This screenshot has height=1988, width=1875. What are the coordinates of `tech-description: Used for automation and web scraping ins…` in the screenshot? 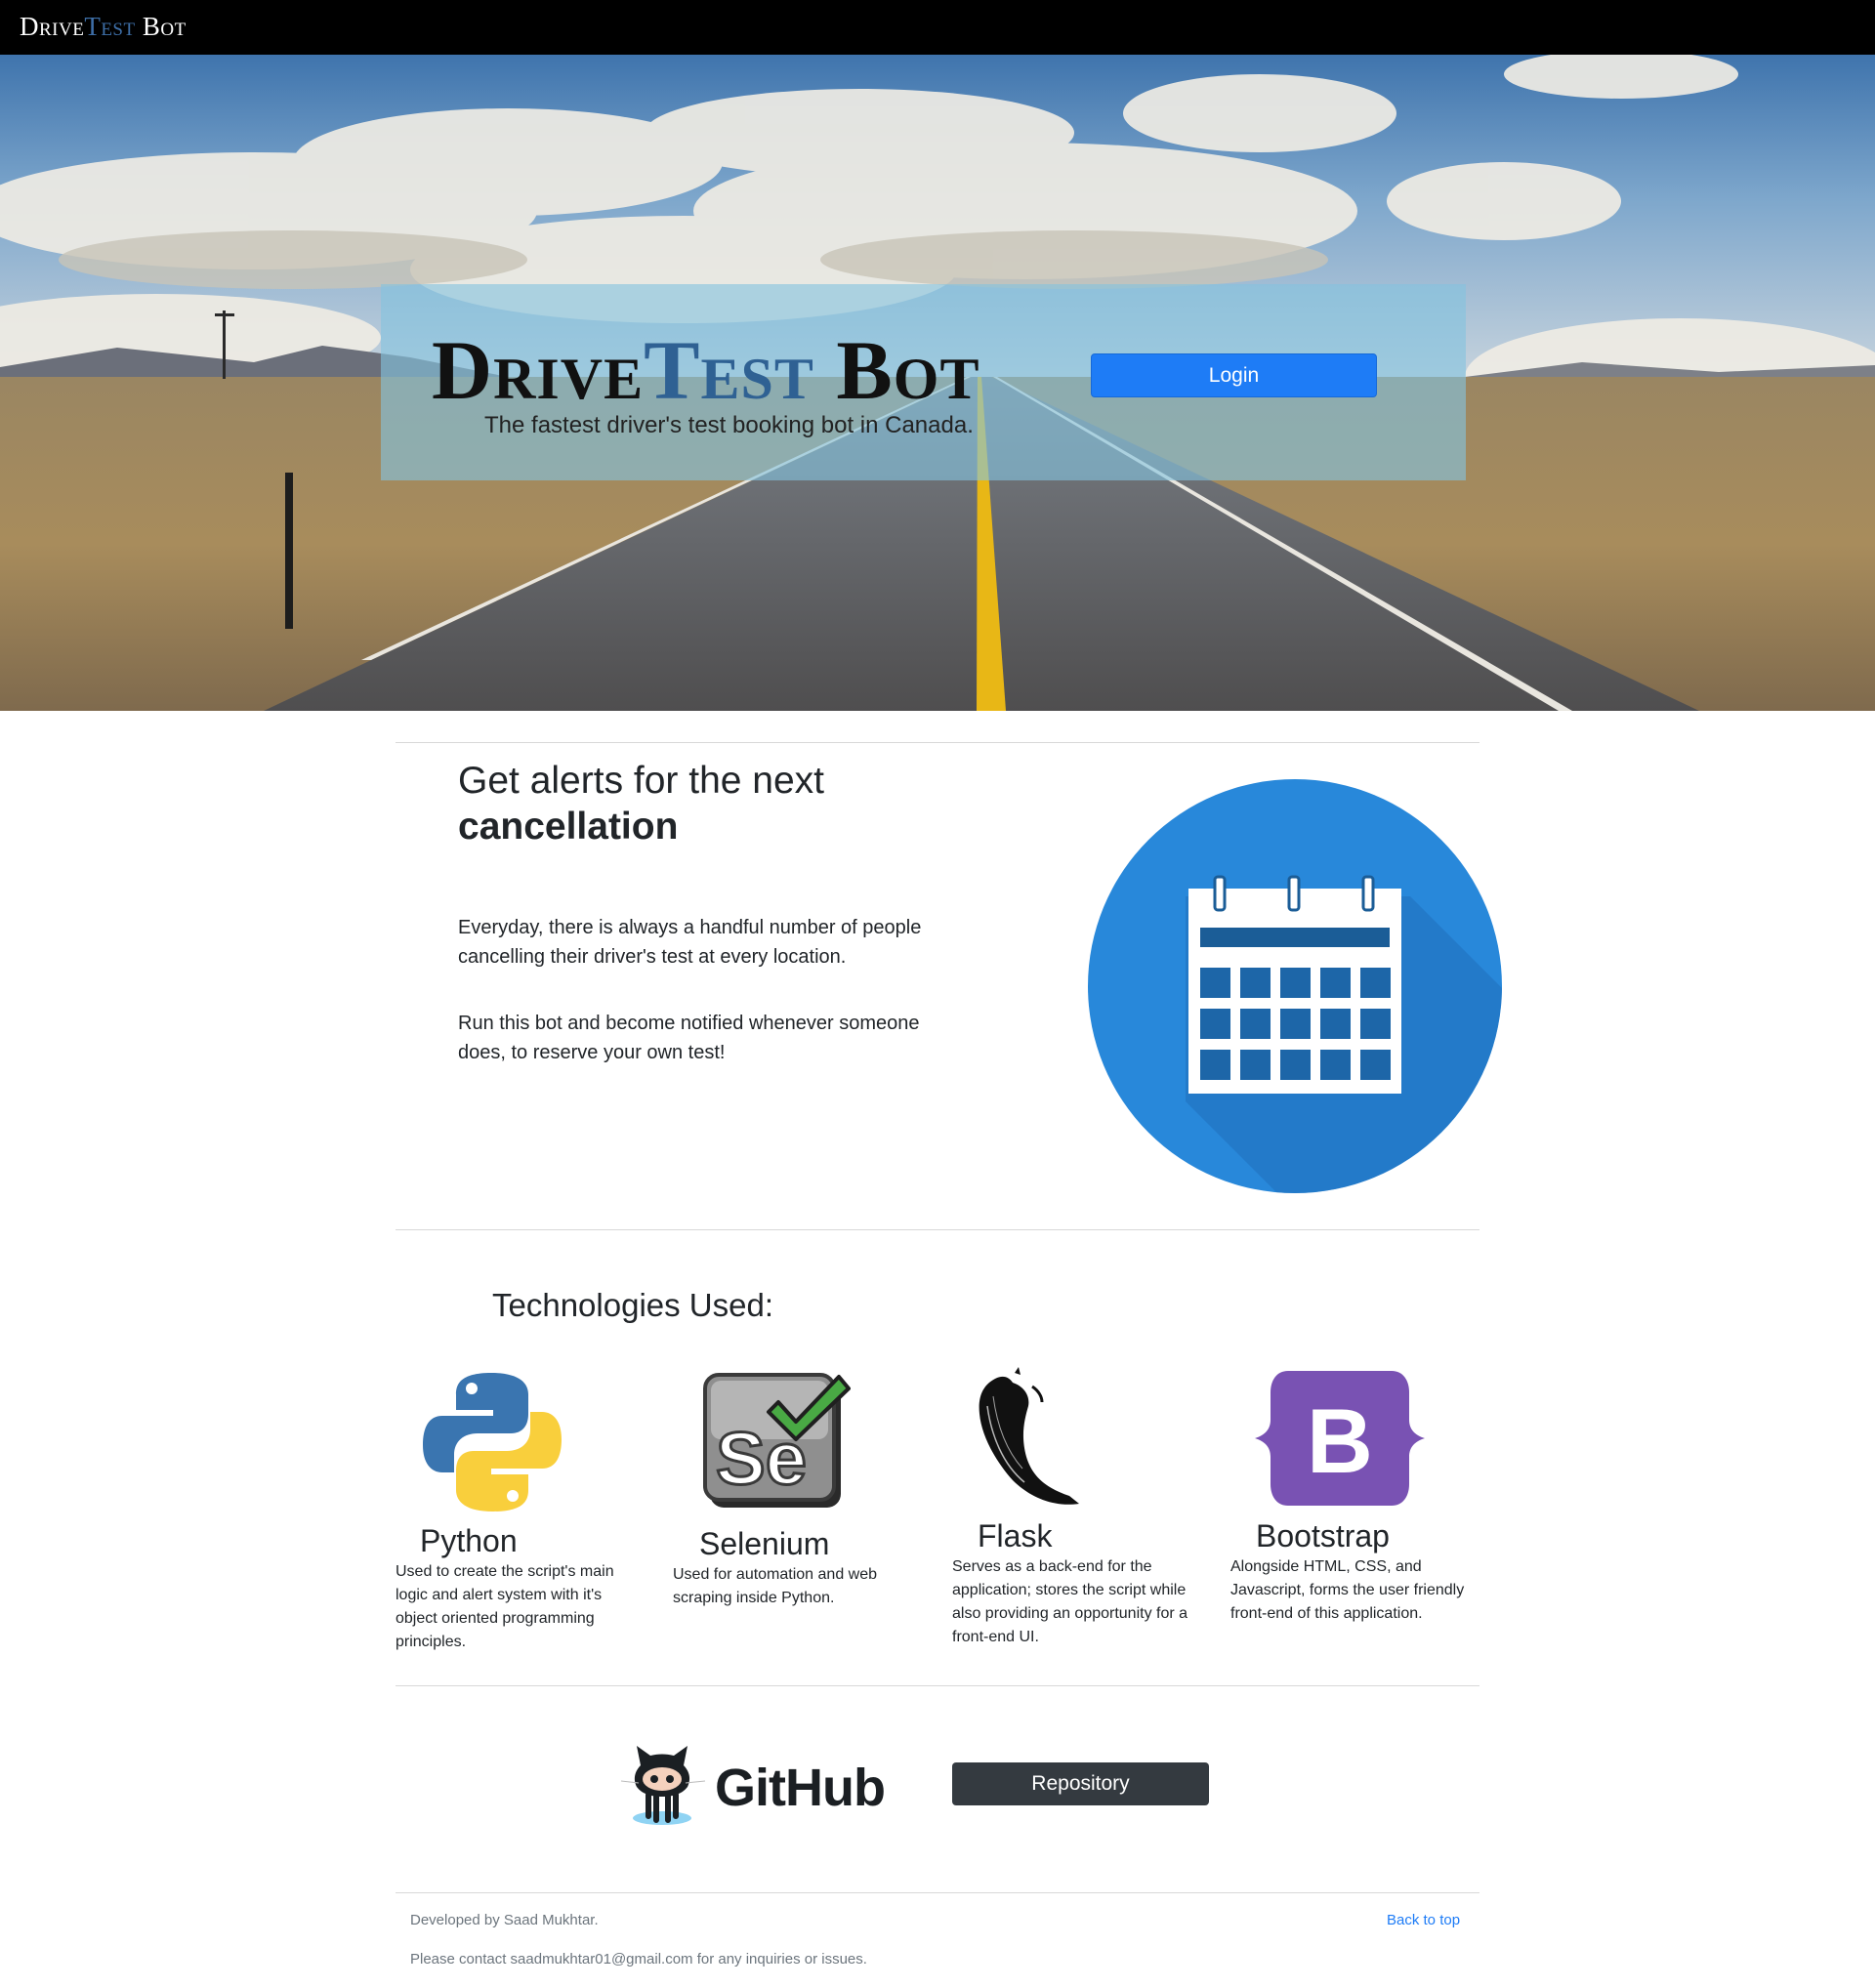 It's located at (775, 1586).